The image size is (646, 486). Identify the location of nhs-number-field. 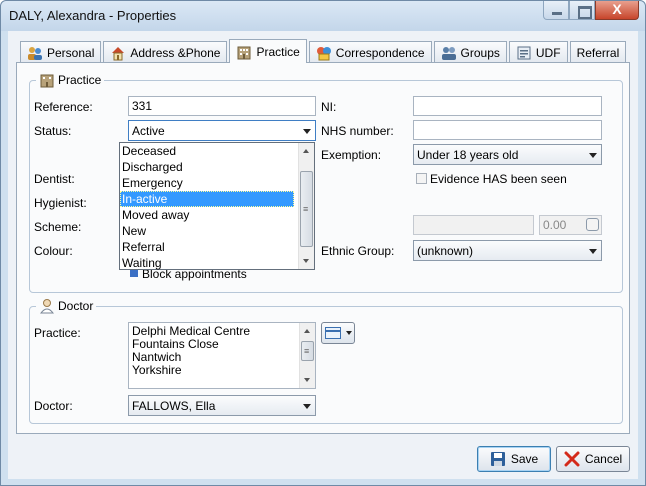
(507, 130).